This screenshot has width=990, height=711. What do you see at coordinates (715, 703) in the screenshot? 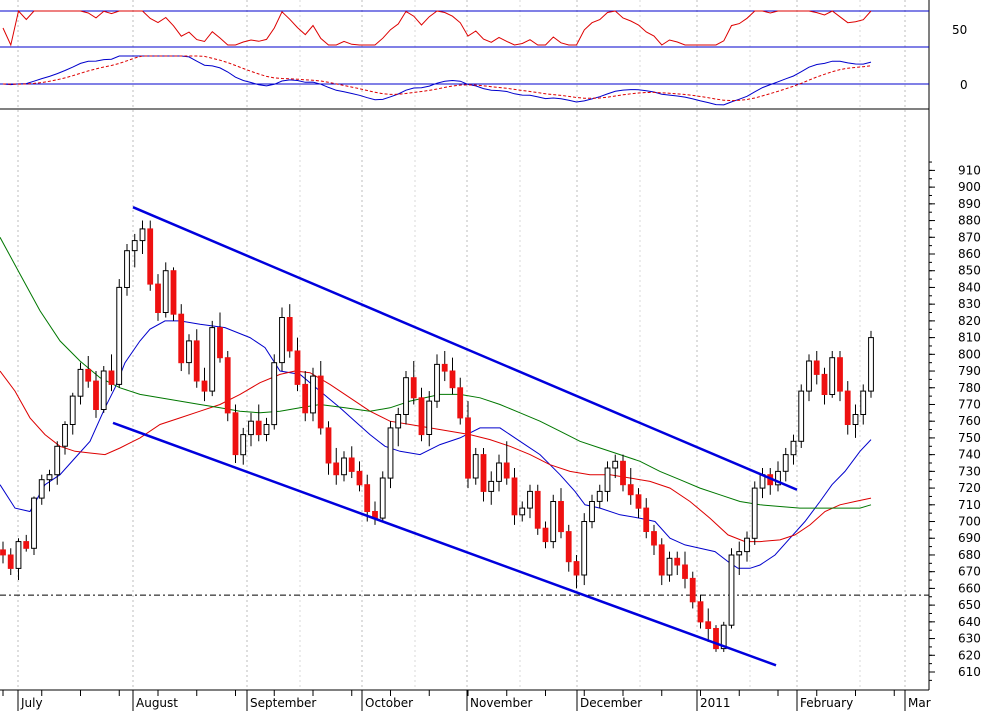
I see `month-label: 2011` at bounding box center [715, 703].